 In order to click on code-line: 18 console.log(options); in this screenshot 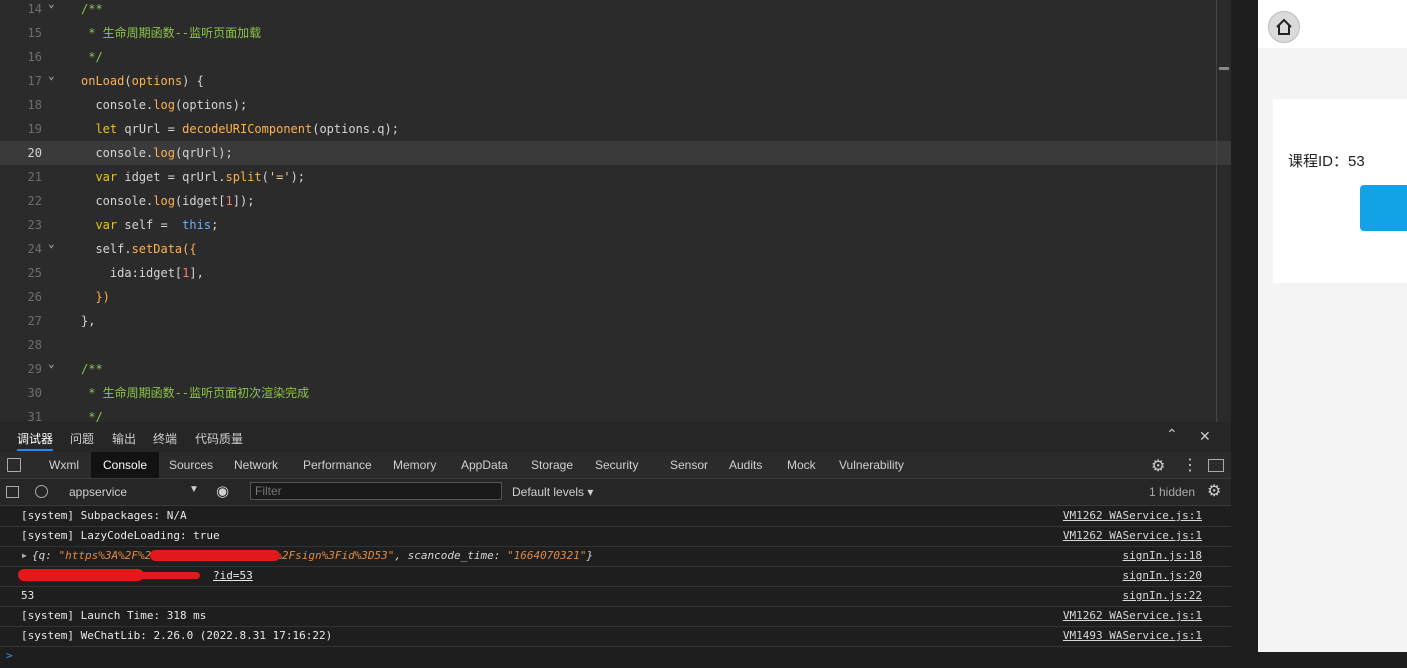, I will do `click(615, 105)`.